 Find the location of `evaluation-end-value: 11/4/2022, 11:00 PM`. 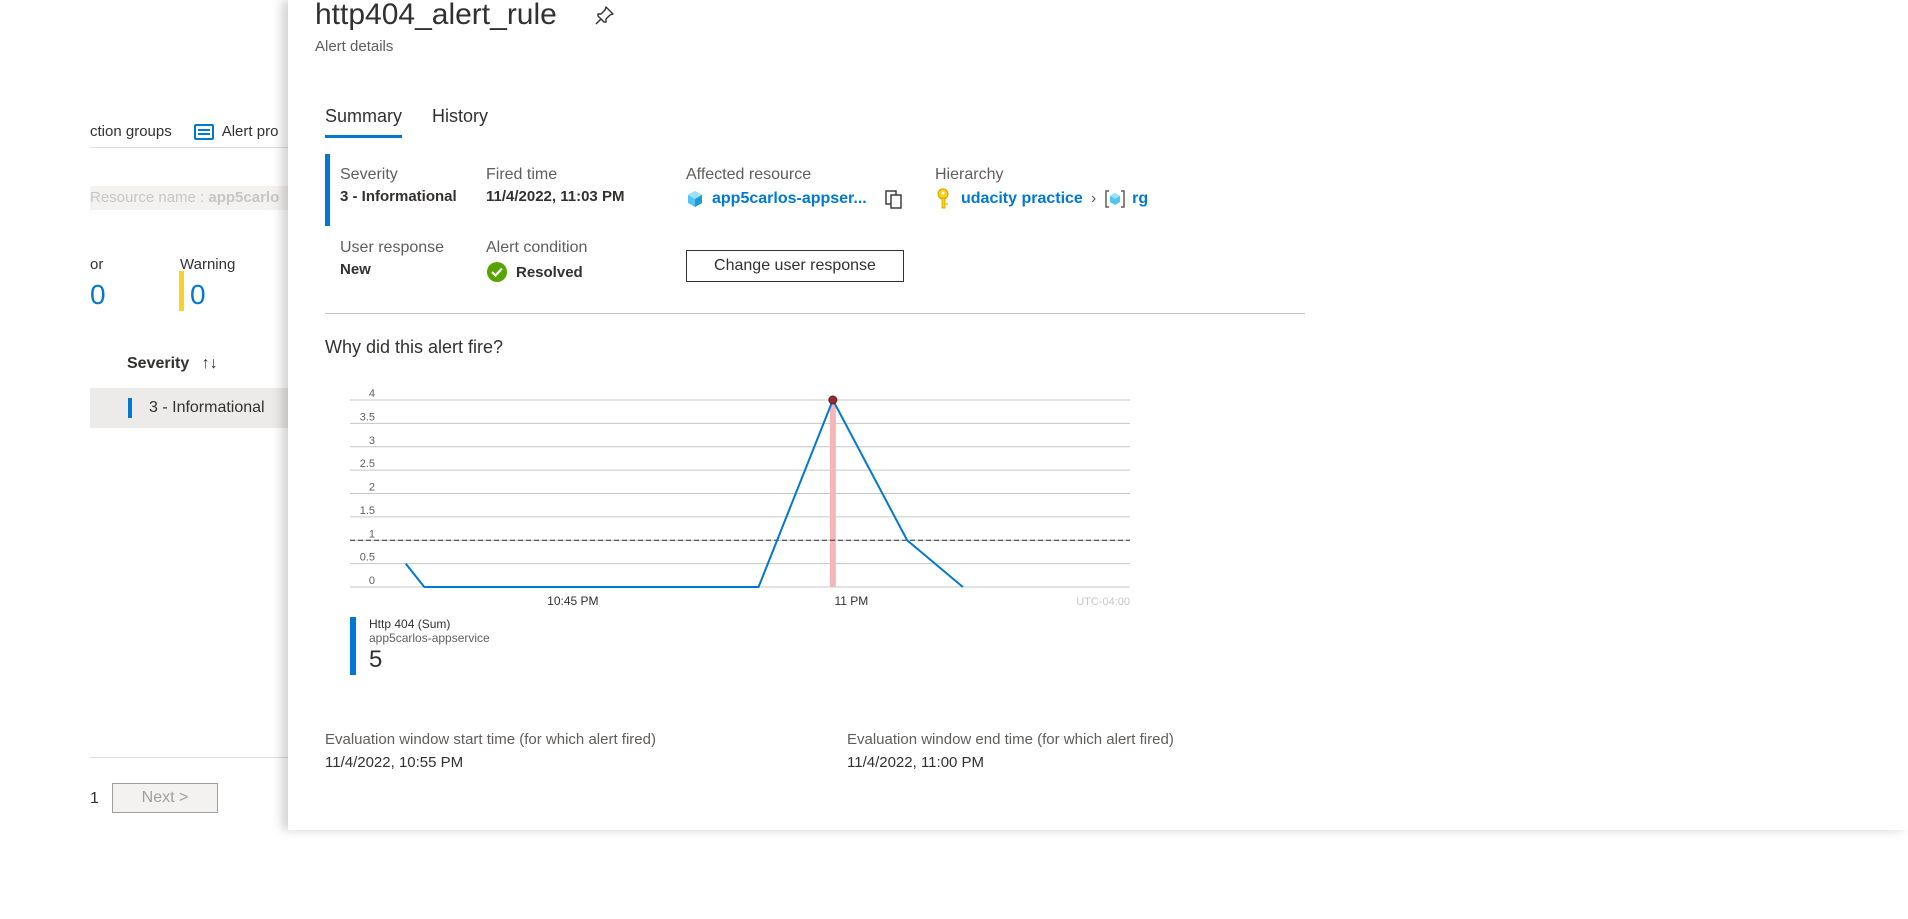

evaluation-end-value: 11/4/2022, 11:00 PM is located at coordinates (916, 762).